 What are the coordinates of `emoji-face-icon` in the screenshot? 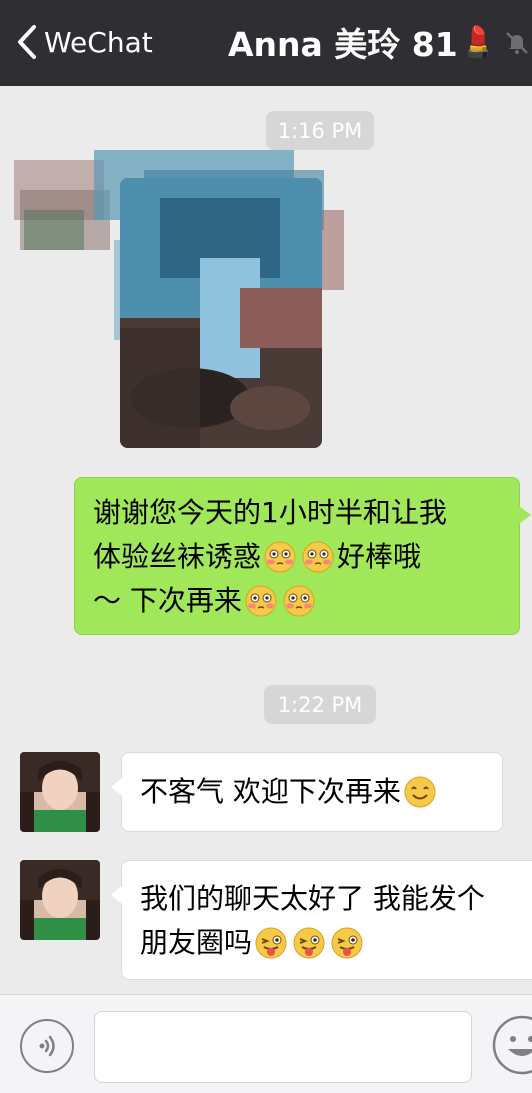 It's located at (512, 1045).